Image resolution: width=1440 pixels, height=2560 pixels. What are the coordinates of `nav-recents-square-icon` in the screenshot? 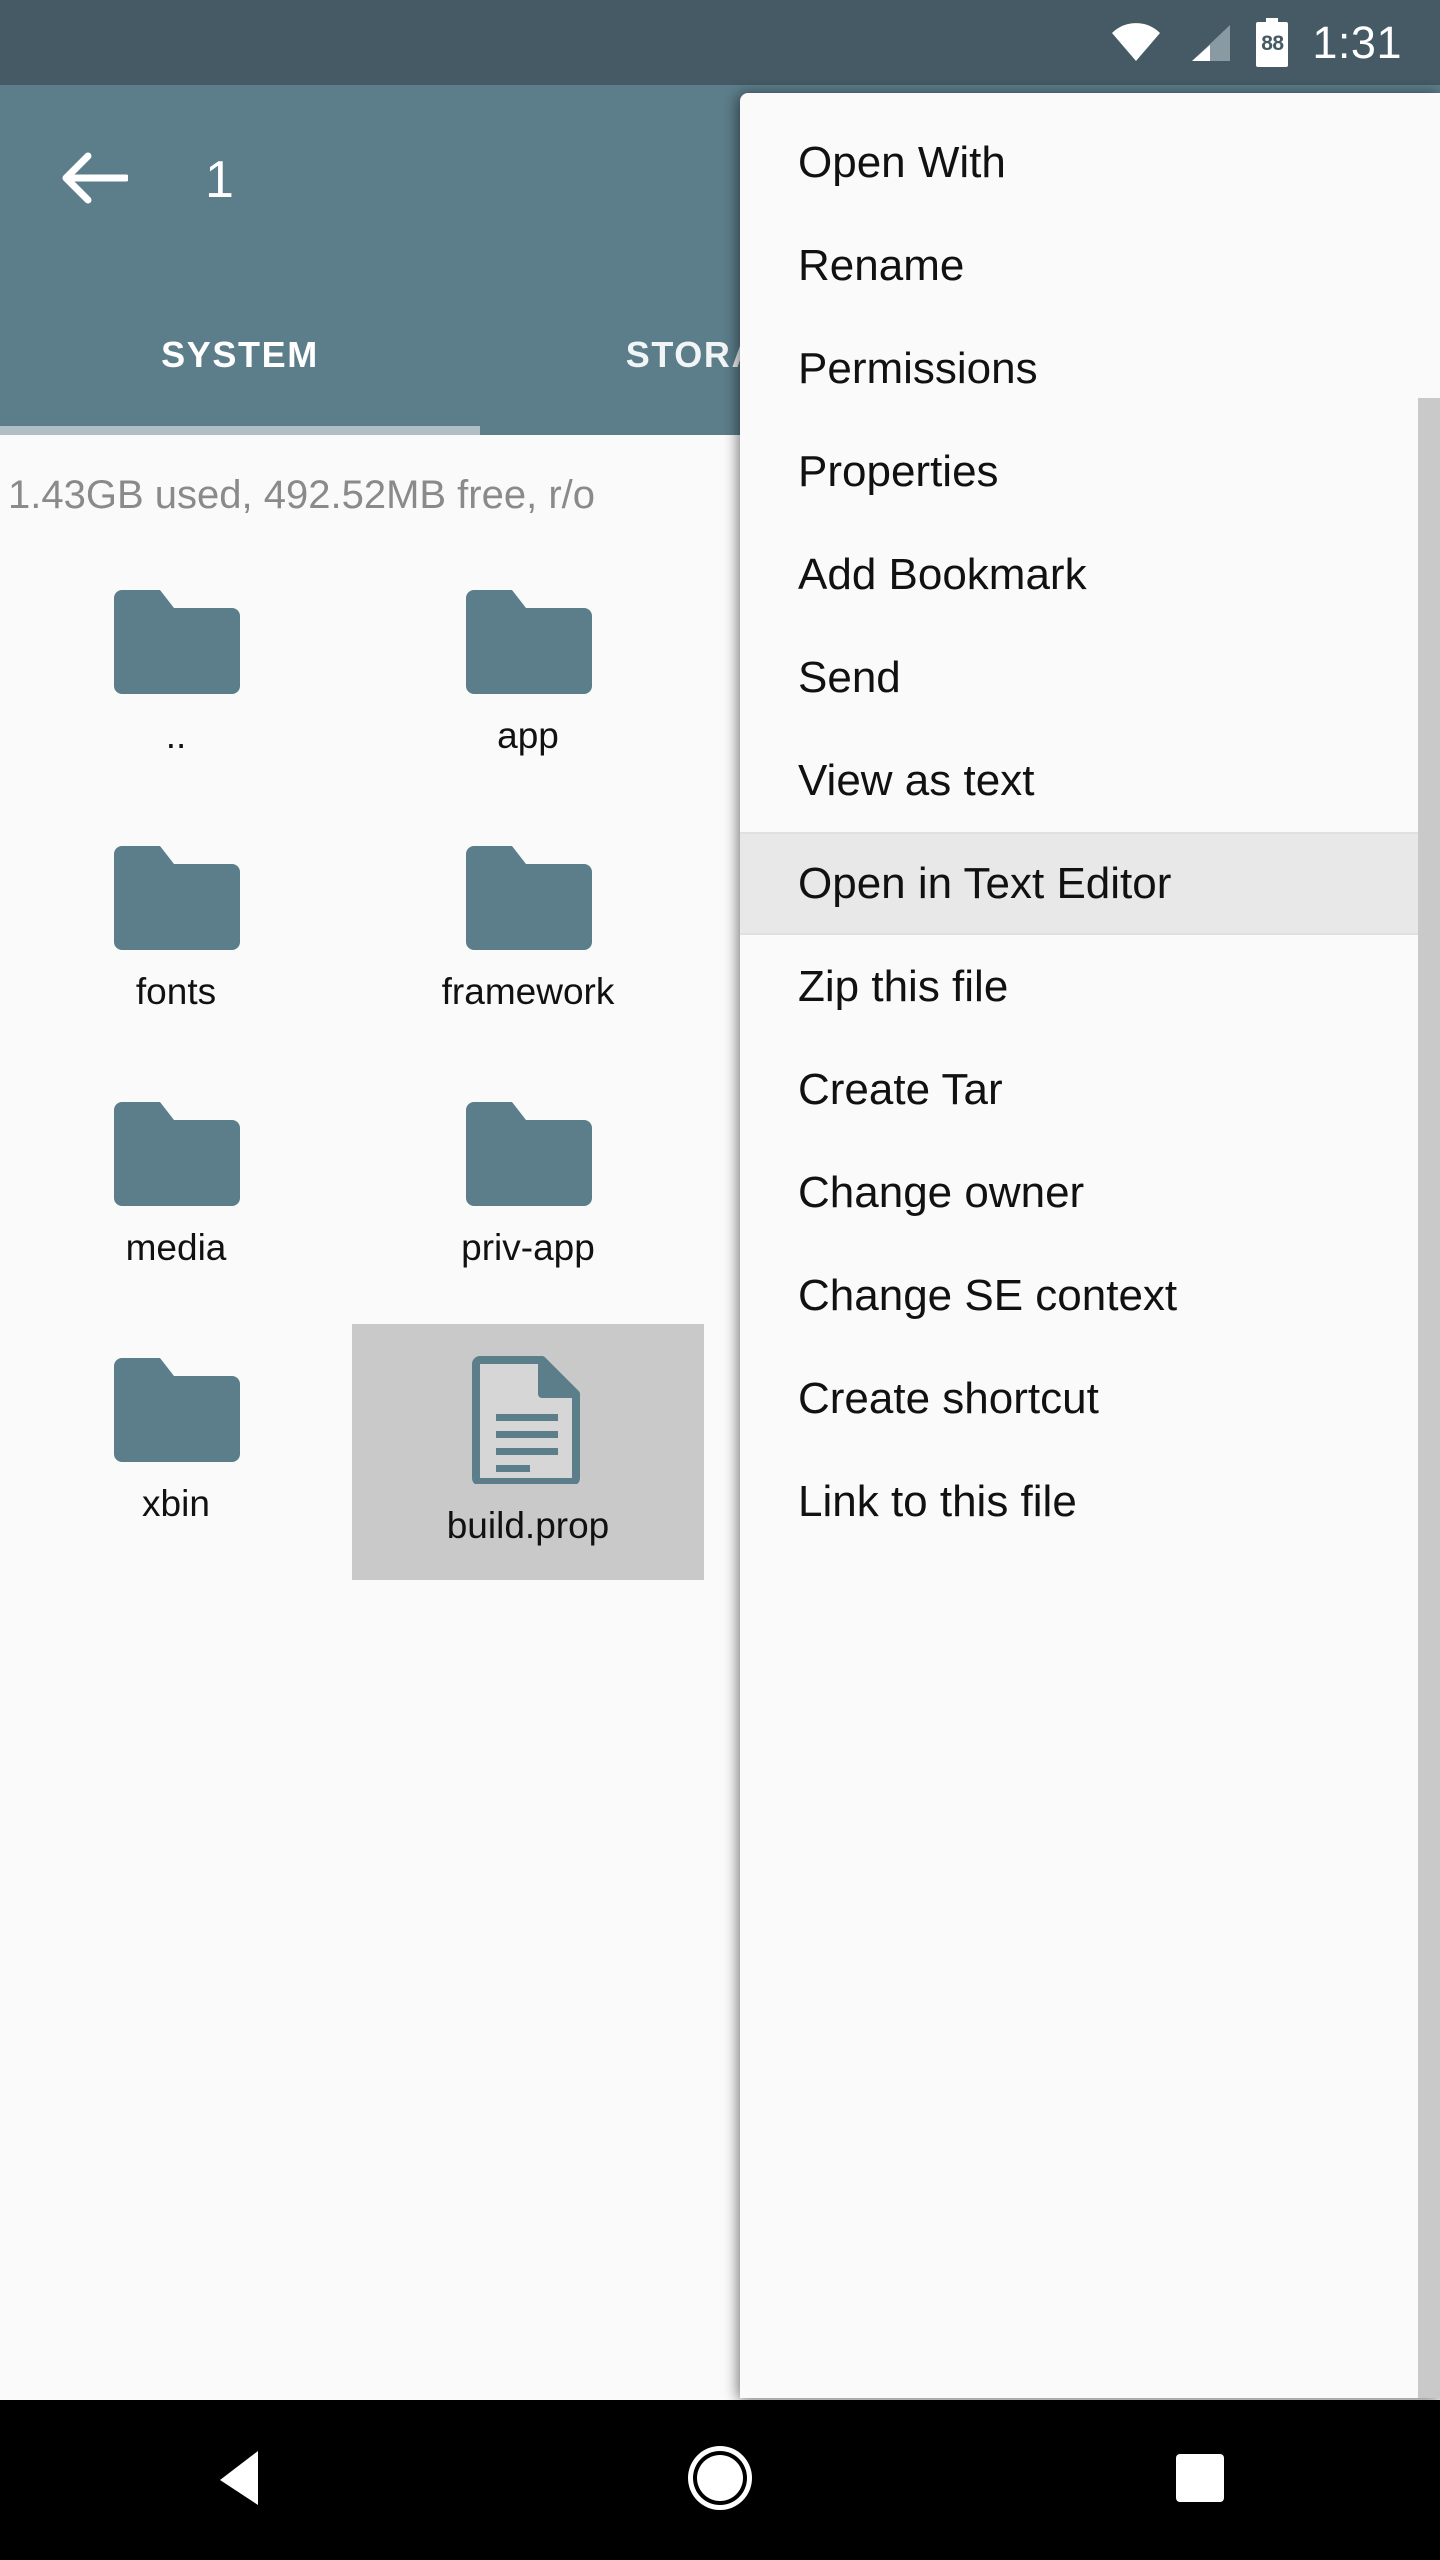 It's located at (1200, 2480).